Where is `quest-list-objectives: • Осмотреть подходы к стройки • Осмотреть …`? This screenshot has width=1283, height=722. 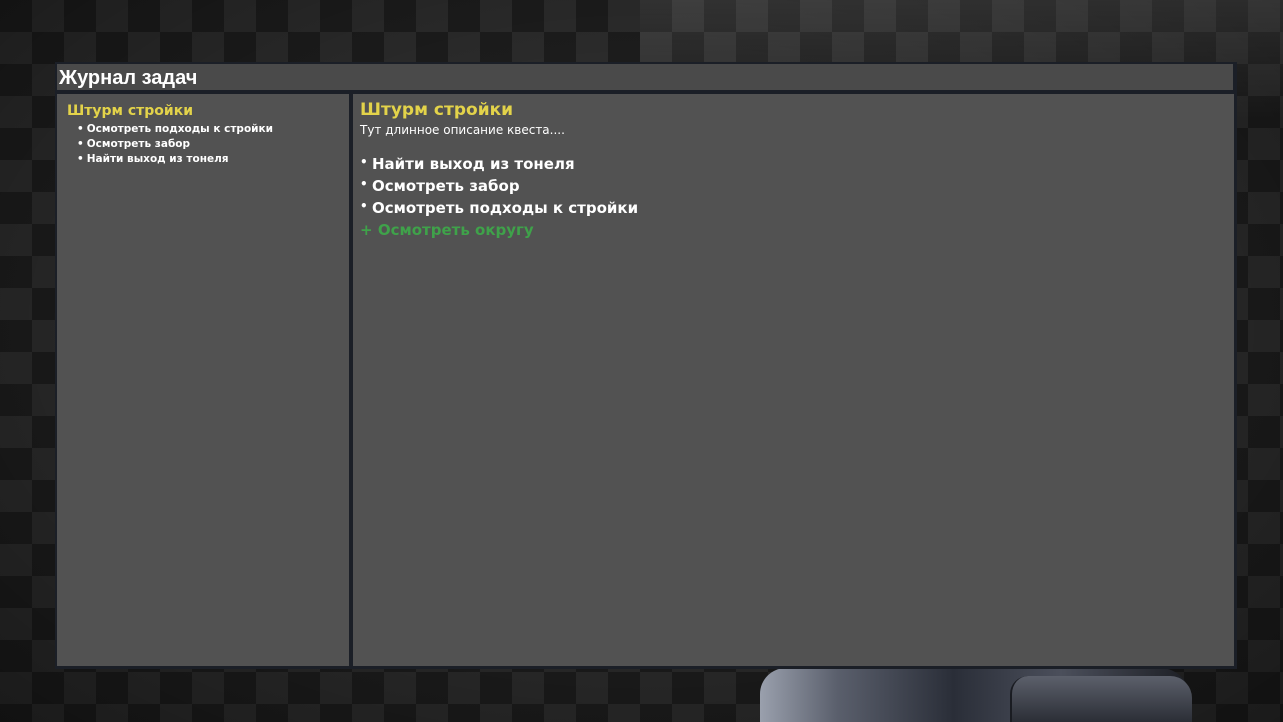 quest-list-objectives: • Осмотреть подходы к стройки • Осмотреть … is located at coordinates (175, 144).